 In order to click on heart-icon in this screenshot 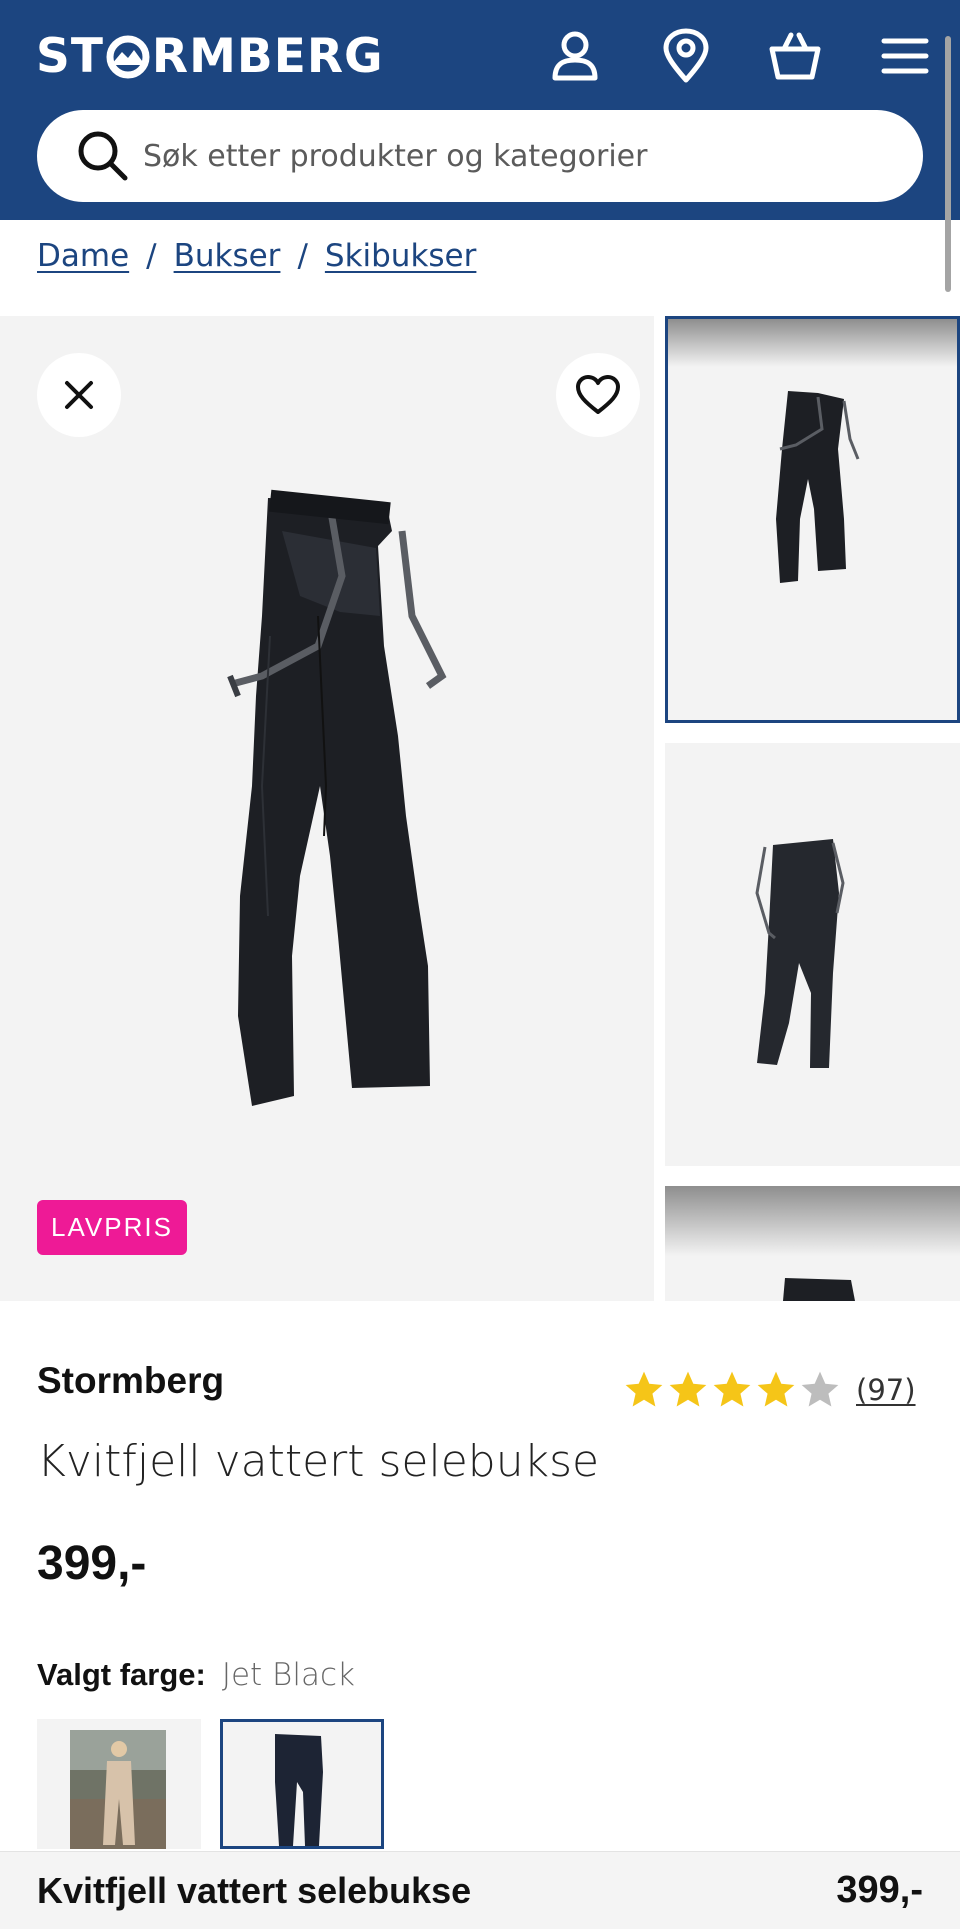, I will do `click(598, 394)`.